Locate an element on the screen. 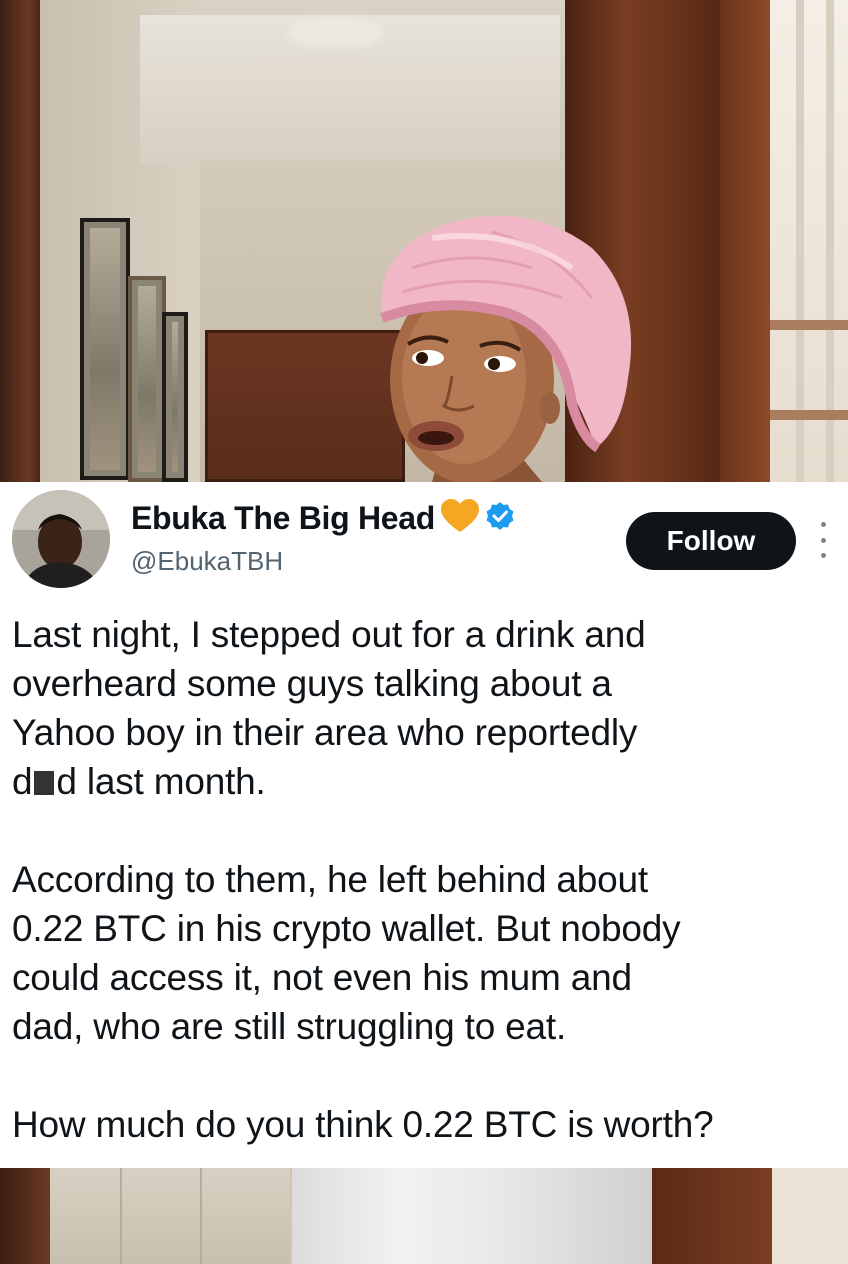 This screenshot has width=848, height=1264. user-info: Ebuka The Big Head @EbukaTBH is located at coordinates (323, 537).